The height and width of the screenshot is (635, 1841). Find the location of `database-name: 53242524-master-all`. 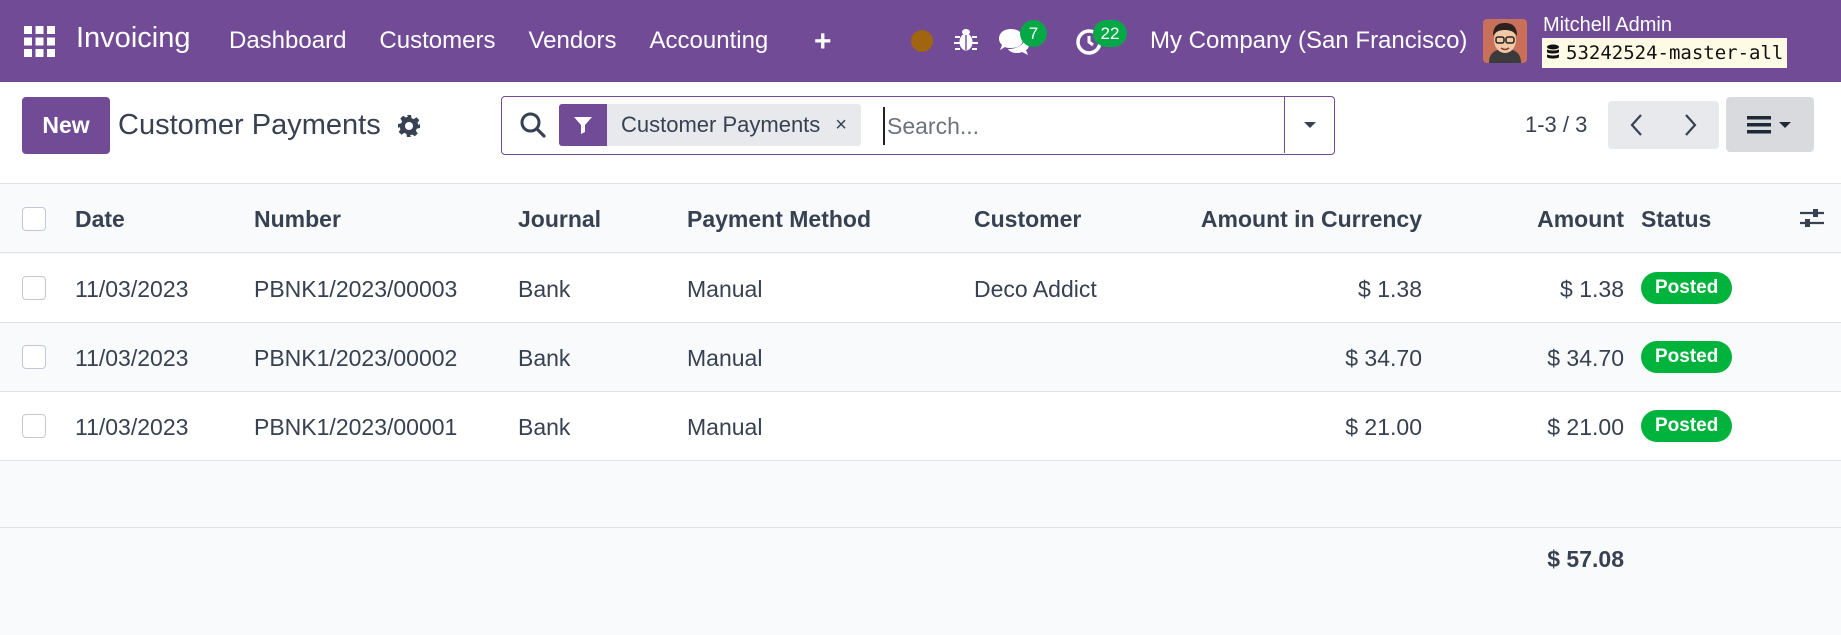

database-name: 53242524-master-all is located at coordinates (1675, 53).